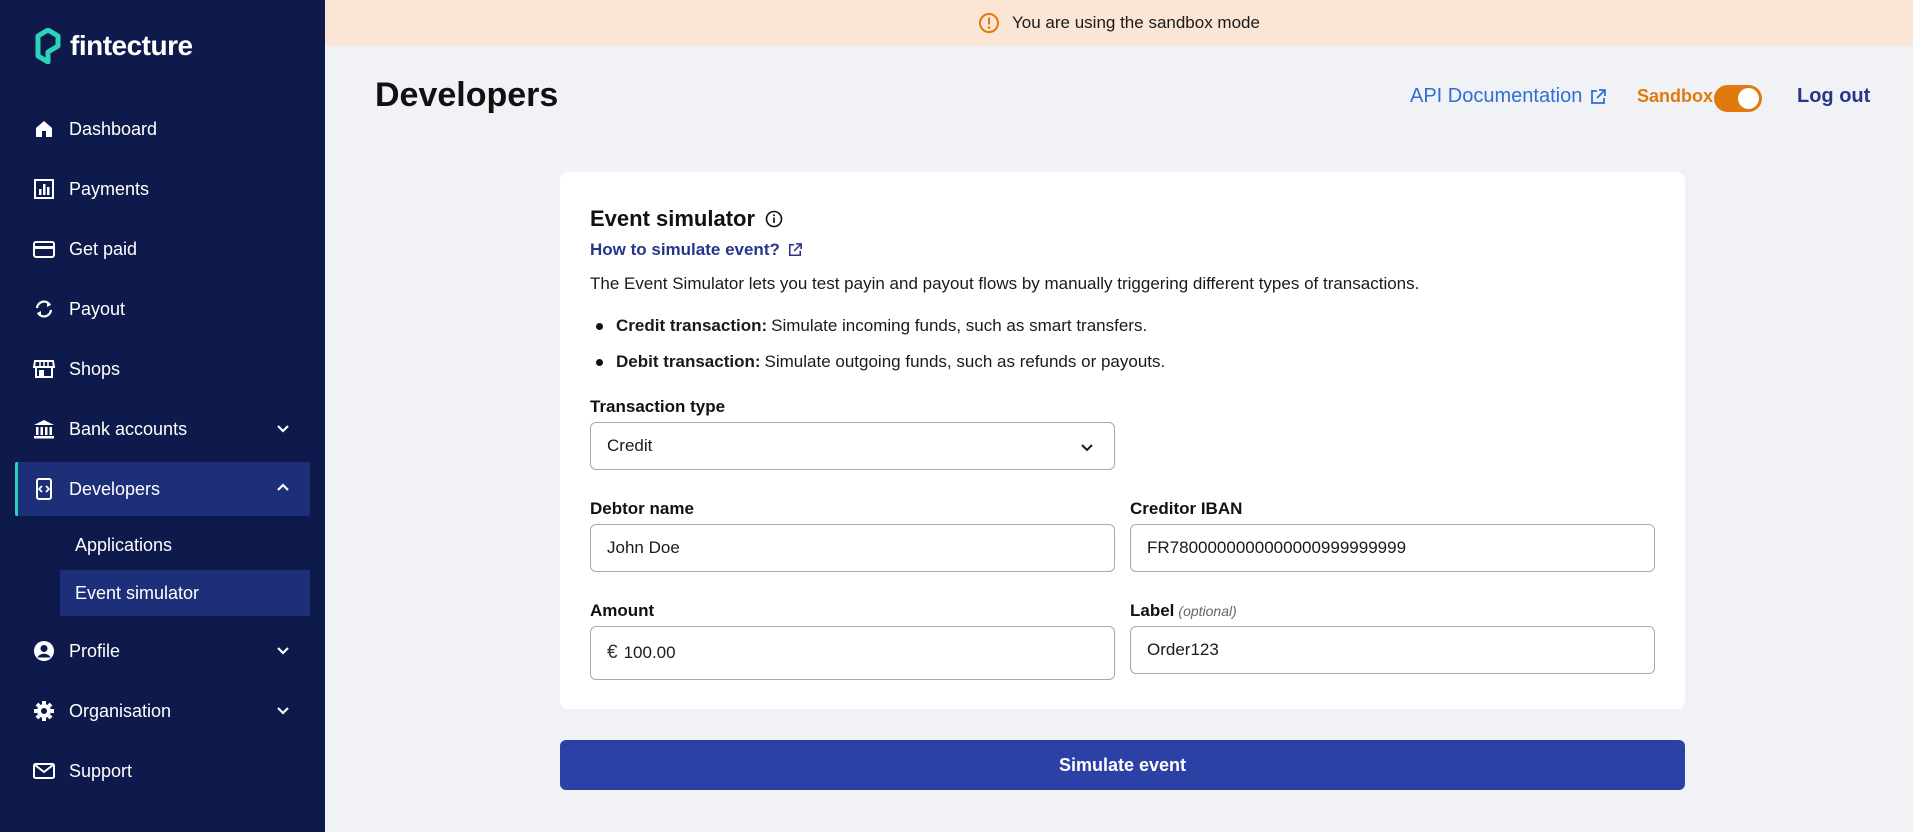 This screenshot has width=1913, height=832. What do you see at coordinates (101, 770) in the screenshot?
I see `sidebar-item-label: Support` at bounding box center [101, 770].